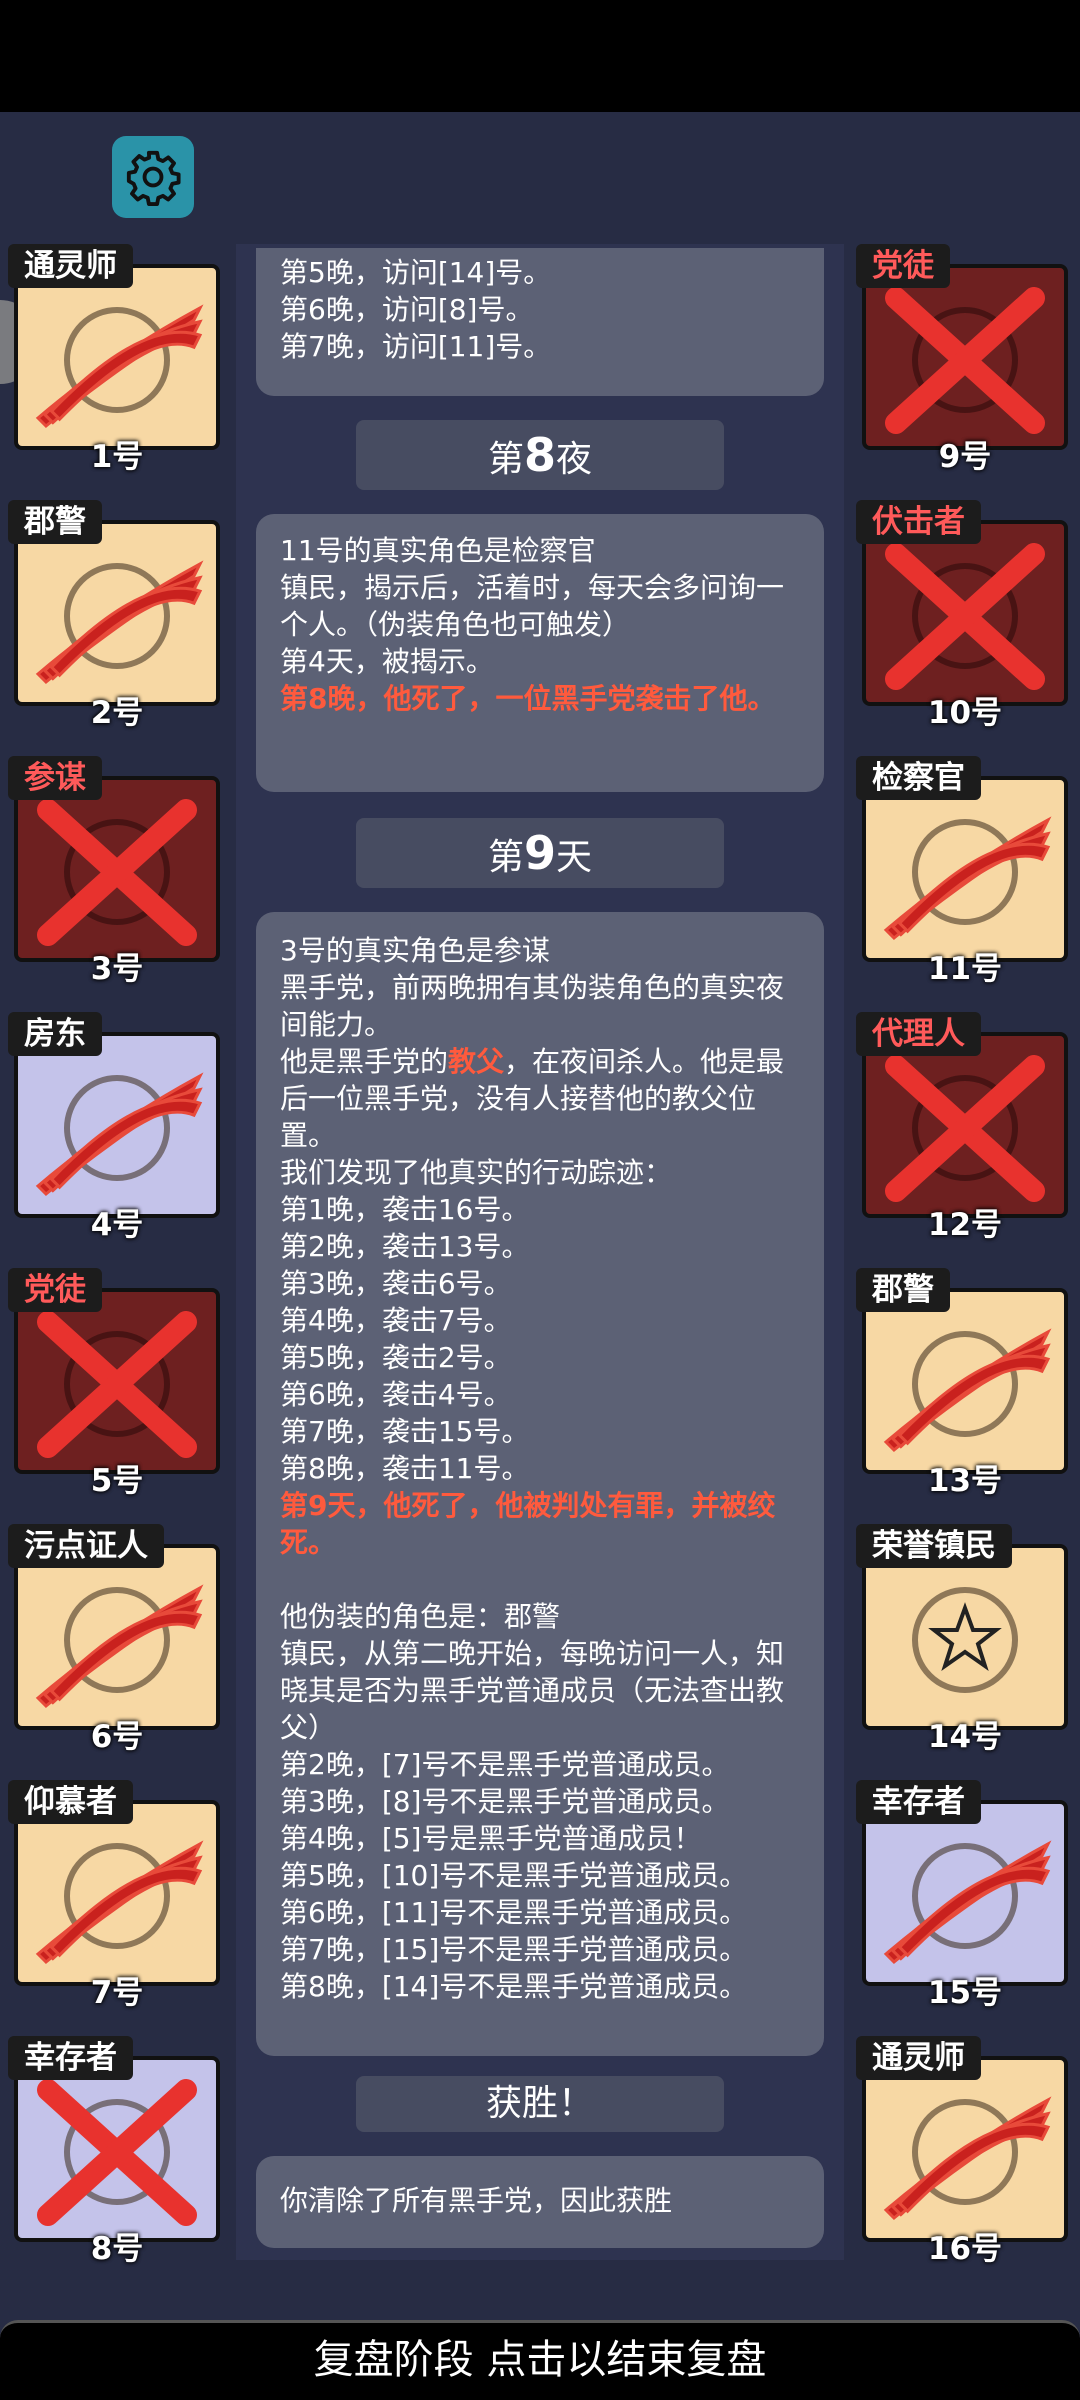 This screenshot has height=2400, width=1080. Describe the element at coordinates (396, 1320) in the screenshot. I see `action-item: 第4晚，袭击7号。` at that location.